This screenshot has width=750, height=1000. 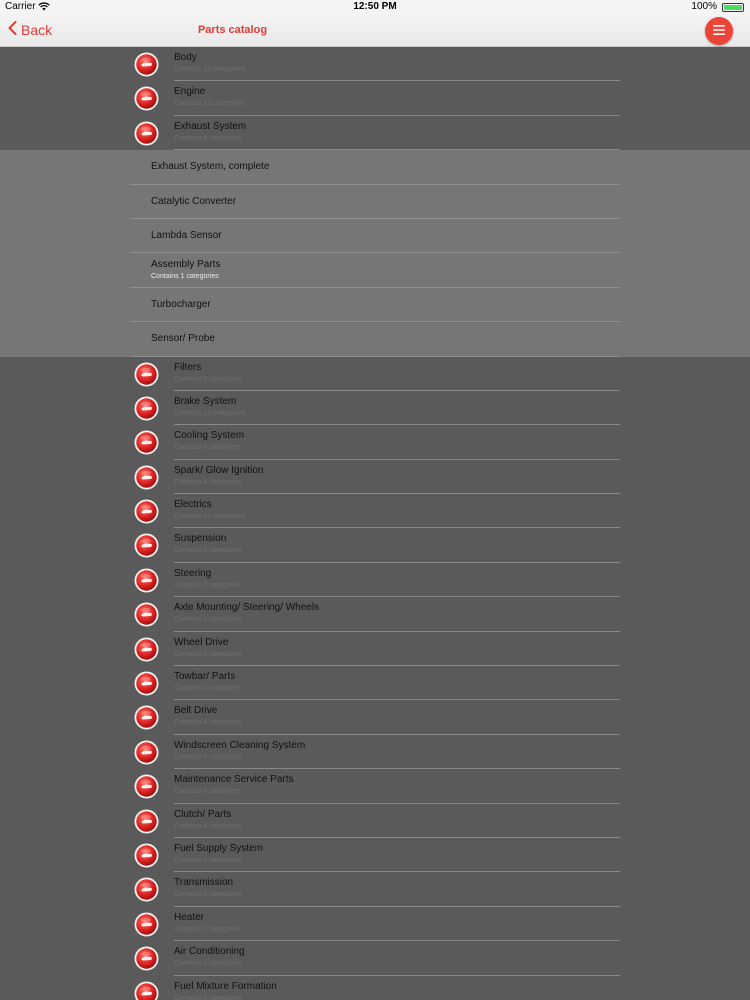 What do you see at coordinates (375, 270) in the screenshot?
I see `subcategory-row: Assembly Parts Contains 1 categories` at bounding box center [375, 270].